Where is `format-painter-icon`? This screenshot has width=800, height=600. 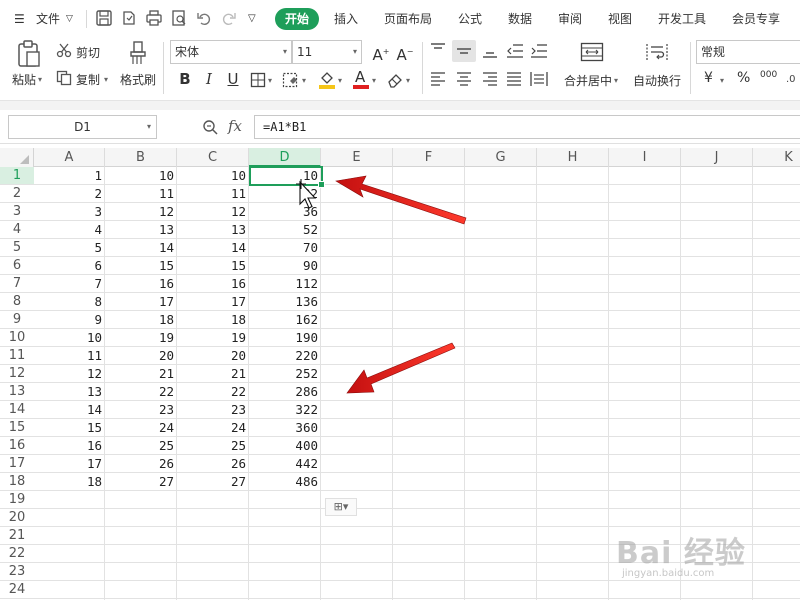
format-painter-icon is located at coordinates (138, 53).